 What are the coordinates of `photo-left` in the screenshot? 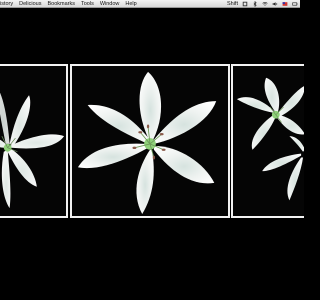 It's located at (34, 141).